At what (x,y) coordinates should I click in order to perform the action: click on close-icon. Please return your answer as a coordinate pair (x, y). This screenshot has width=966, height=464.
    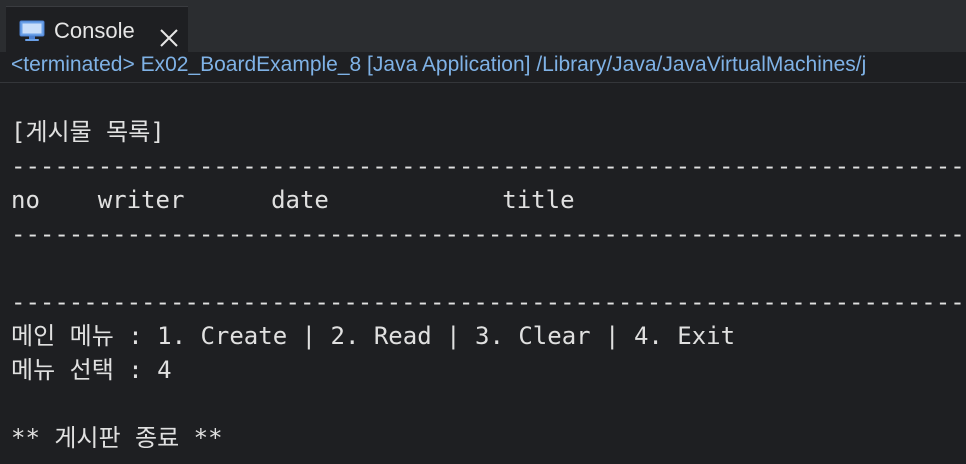
    Looking at the image, I should click on (169, 38).